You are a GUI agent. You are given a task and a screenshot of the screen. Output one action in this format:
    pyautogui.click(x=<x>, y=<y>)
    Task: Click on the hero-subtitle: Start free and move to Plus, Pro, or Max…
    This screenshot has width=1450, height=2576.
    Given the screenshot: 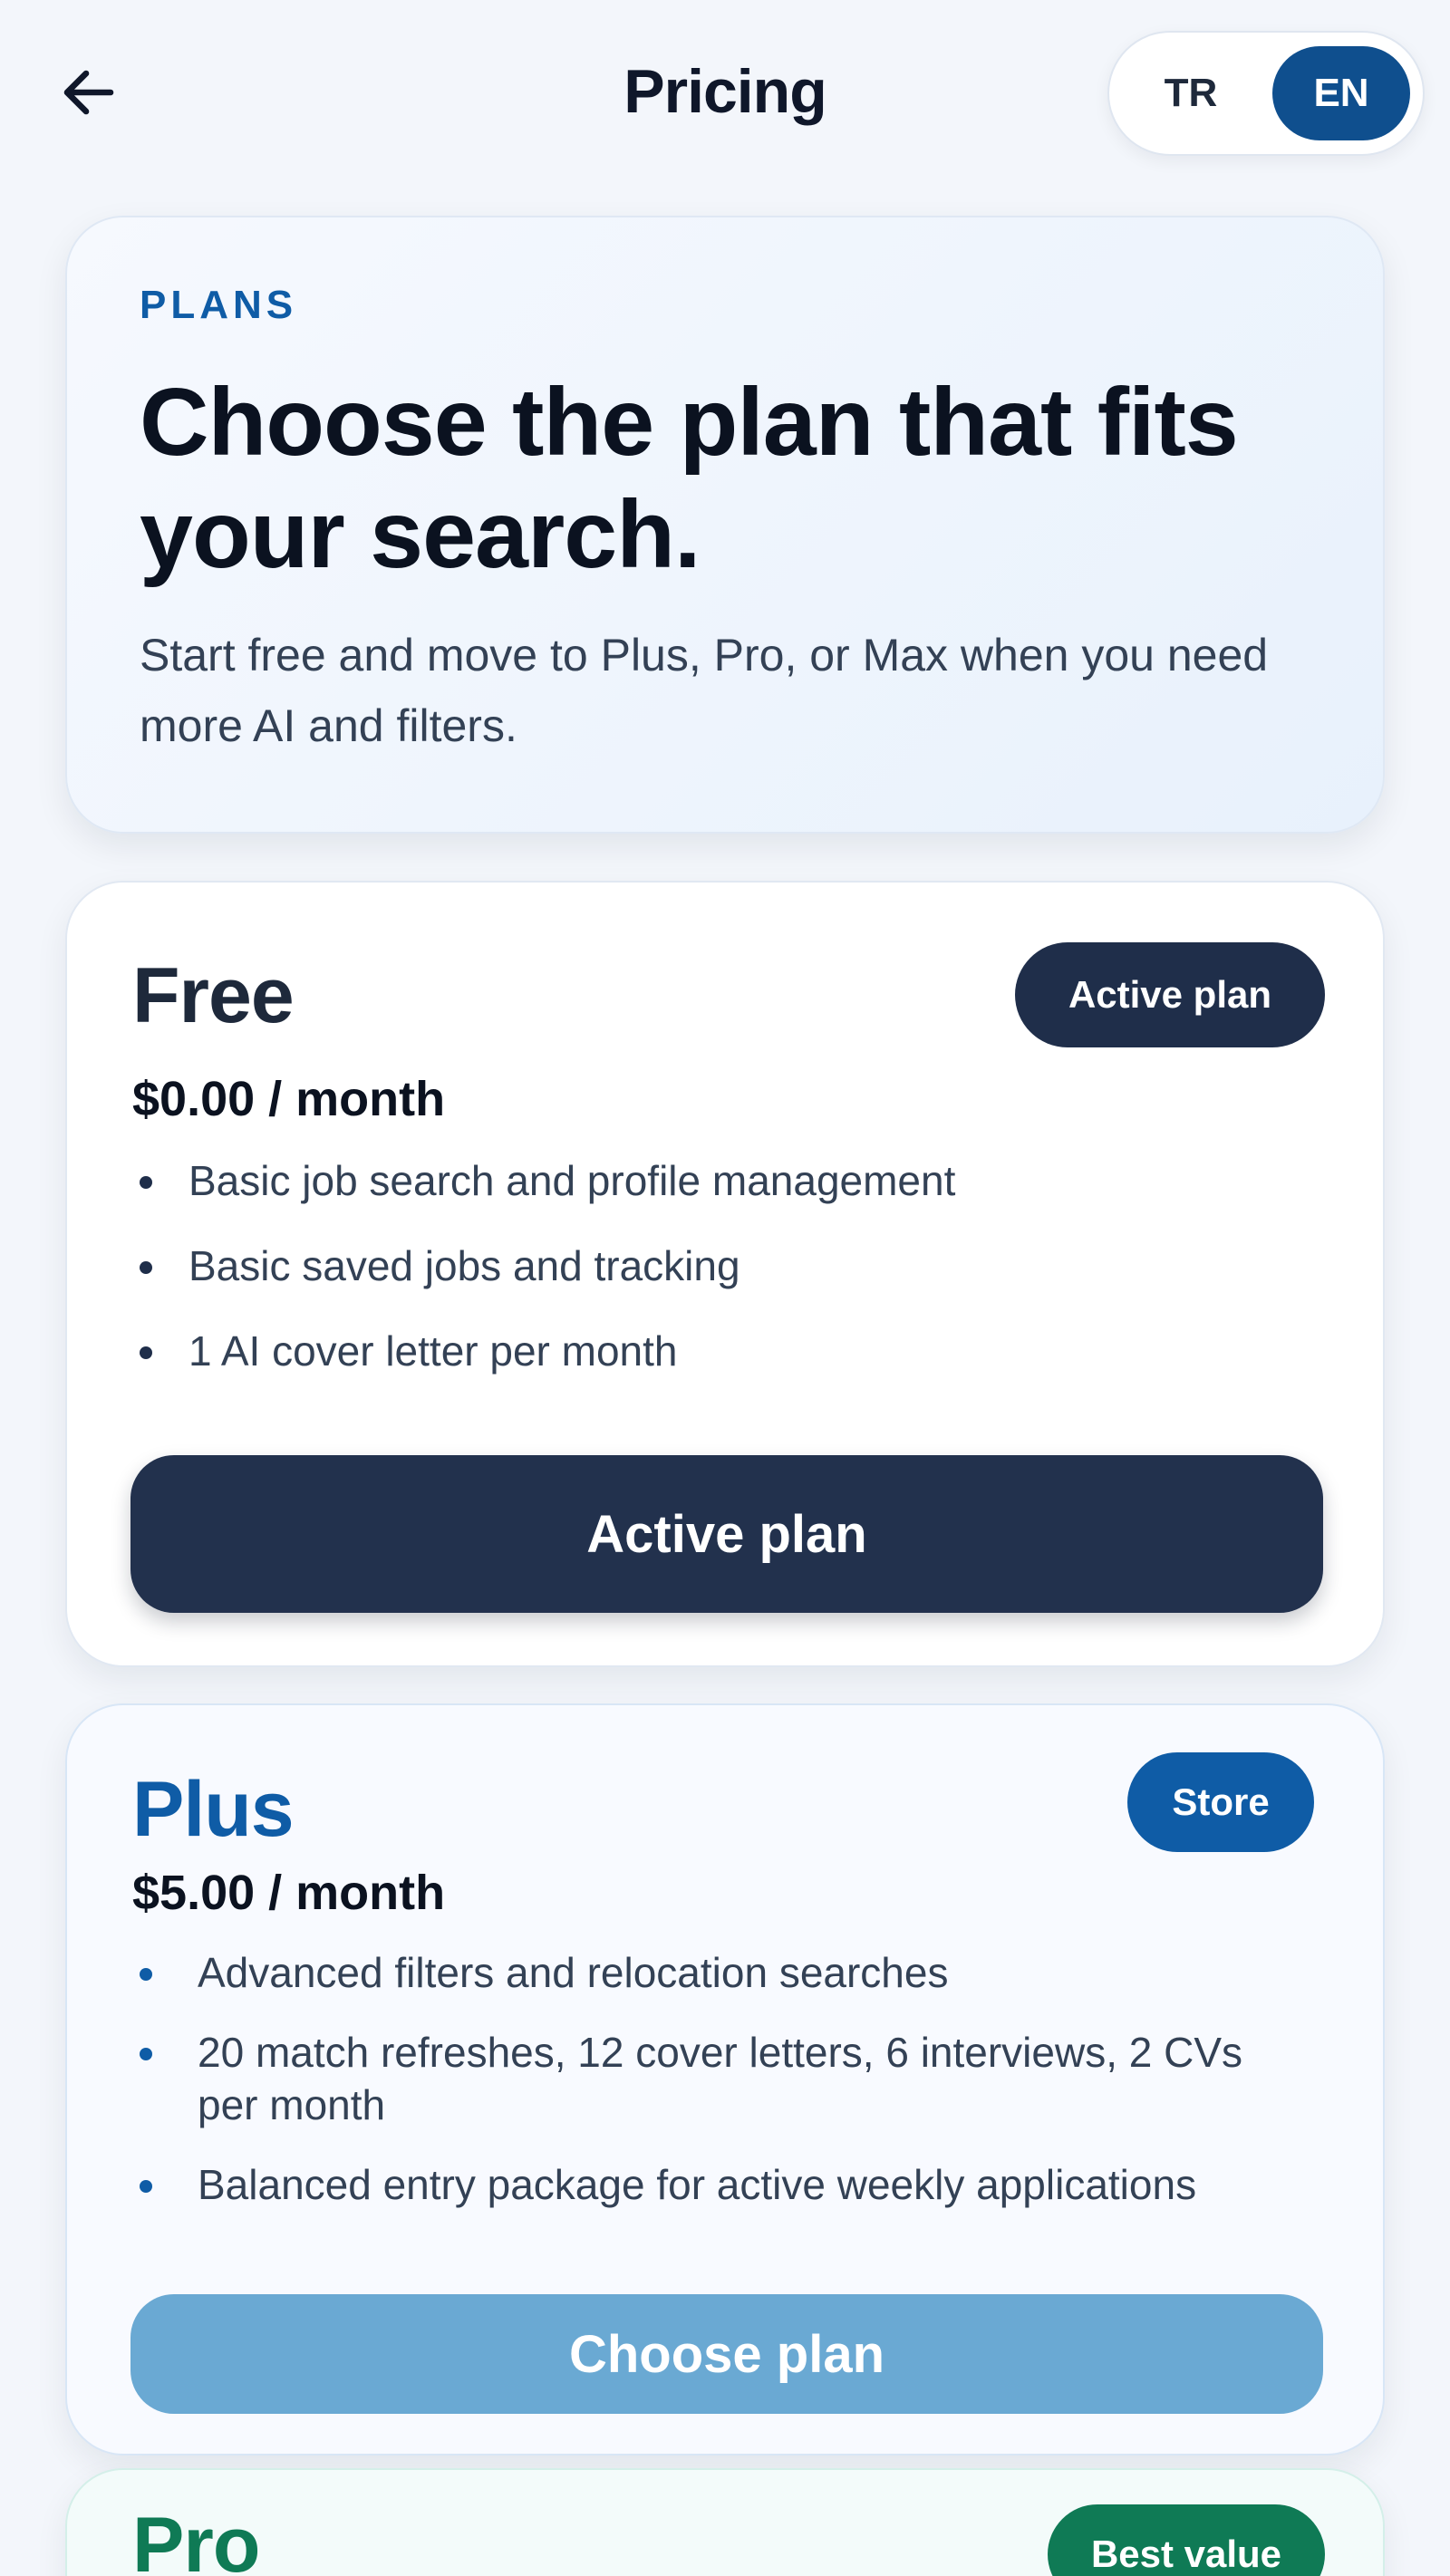 What is the action you would take?
    pyautogui.click(x=704, y=690)
    